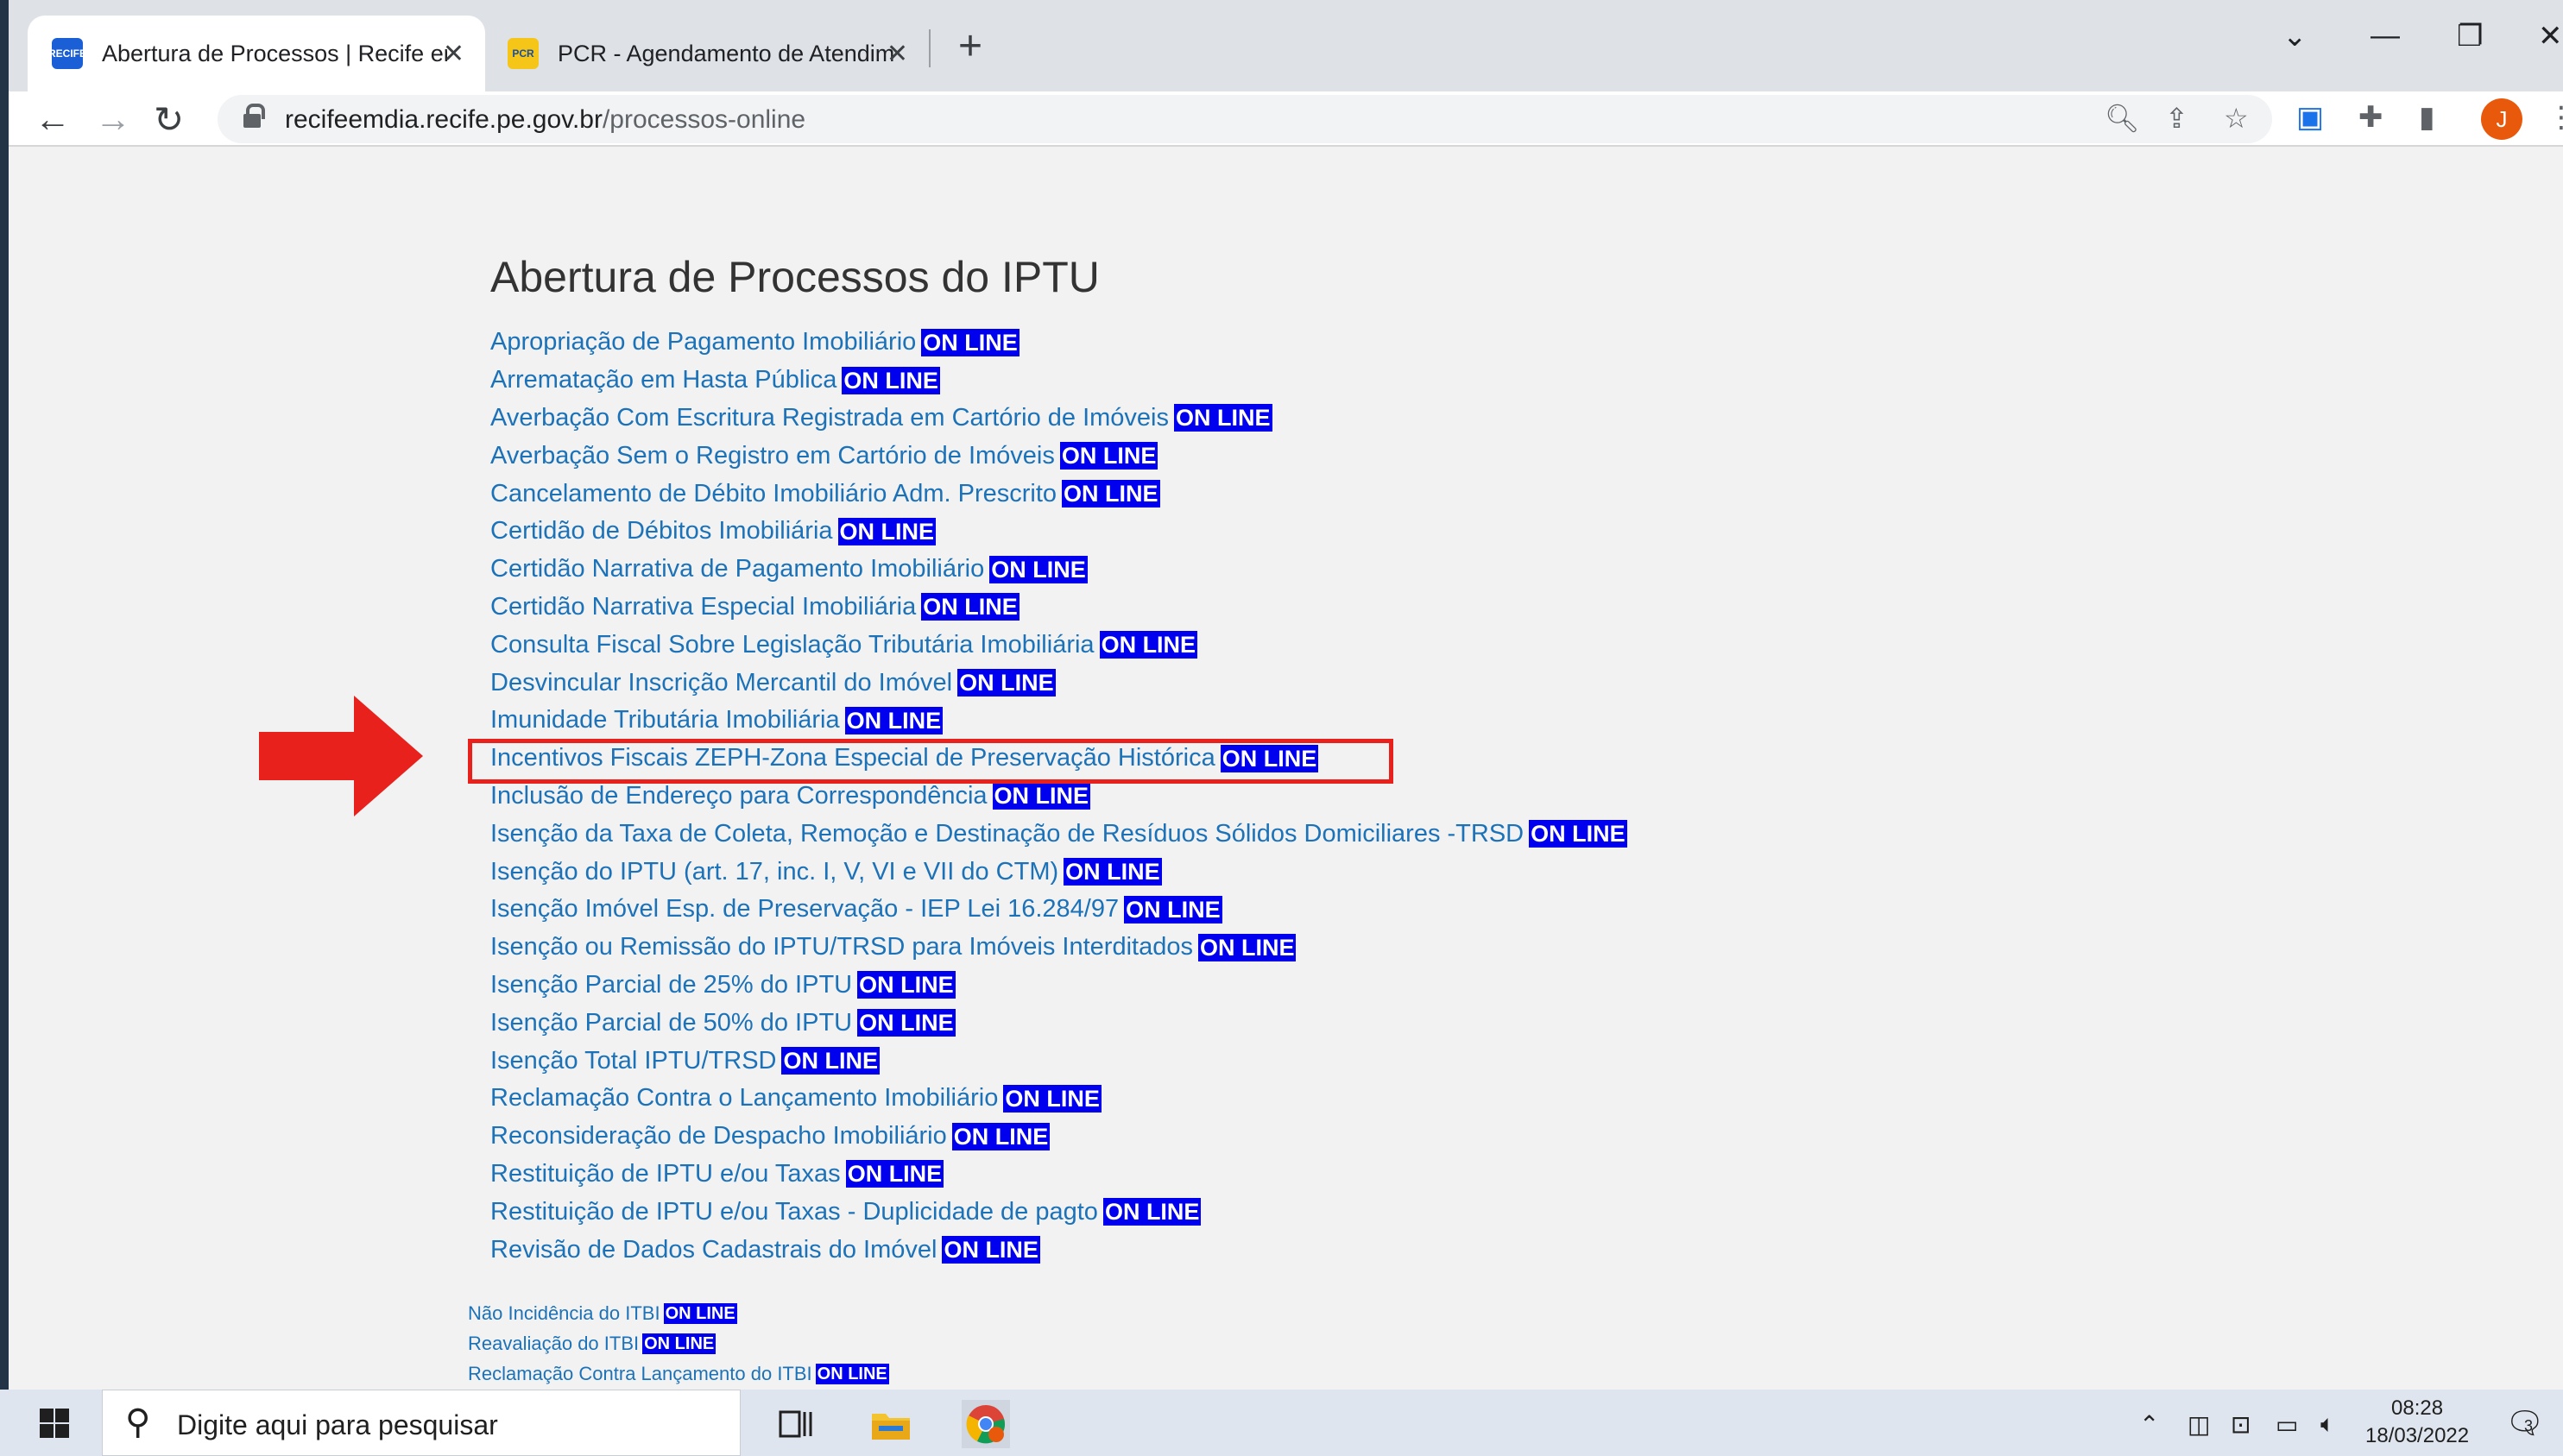  Describe the element at coordinates (54, 1424) in the screenshot. I see `windows-start-icon` at that location.